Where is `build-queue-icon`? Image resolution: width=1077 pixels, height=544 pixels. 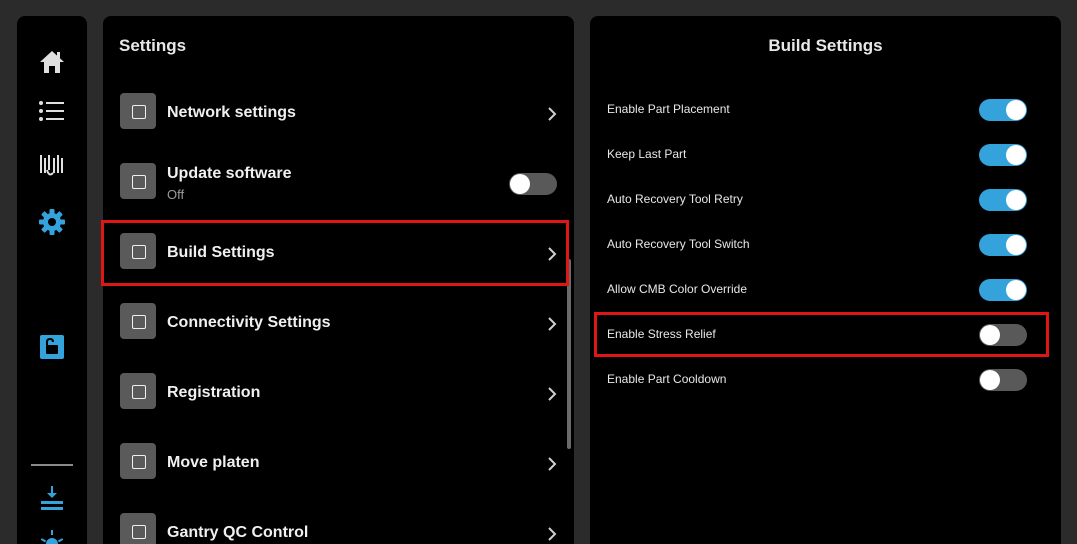 build-queue-icon is located at coordinates (52, 166).